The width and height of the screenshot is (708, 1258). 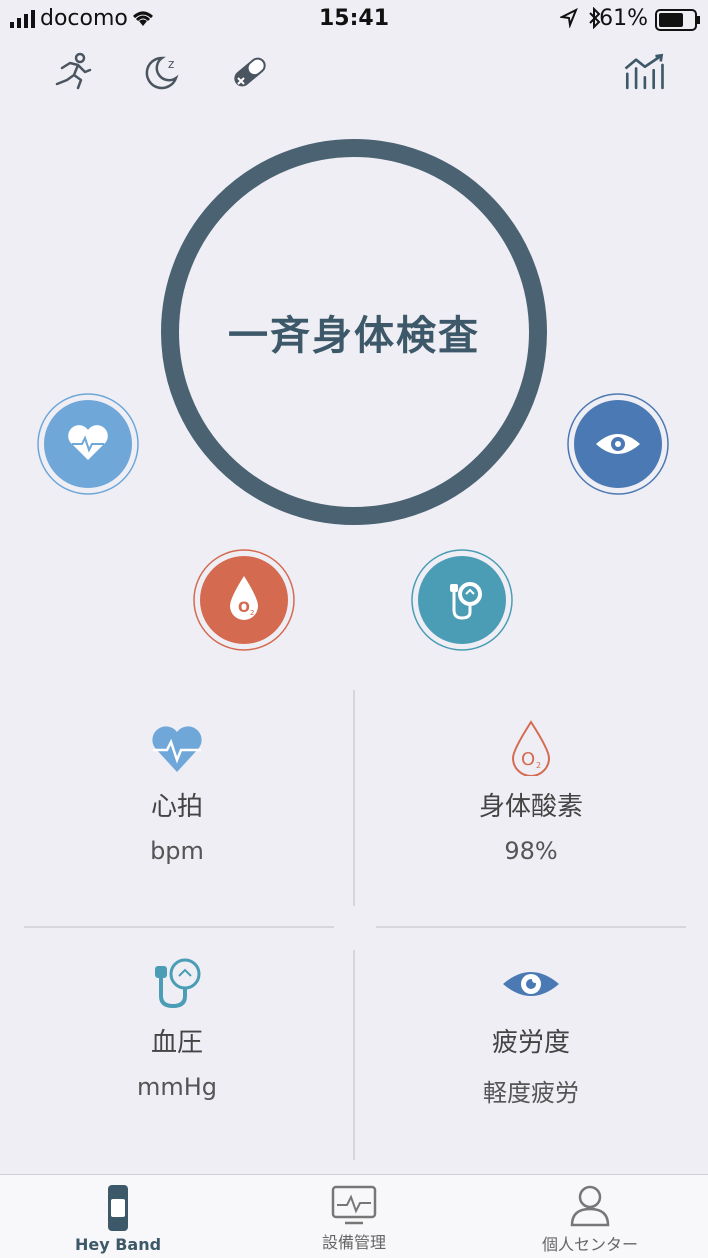 What do you see at coordinates (618, 444) in the screenshot?
I see `fatigue-eye-button` at bounding box center [618, 444].